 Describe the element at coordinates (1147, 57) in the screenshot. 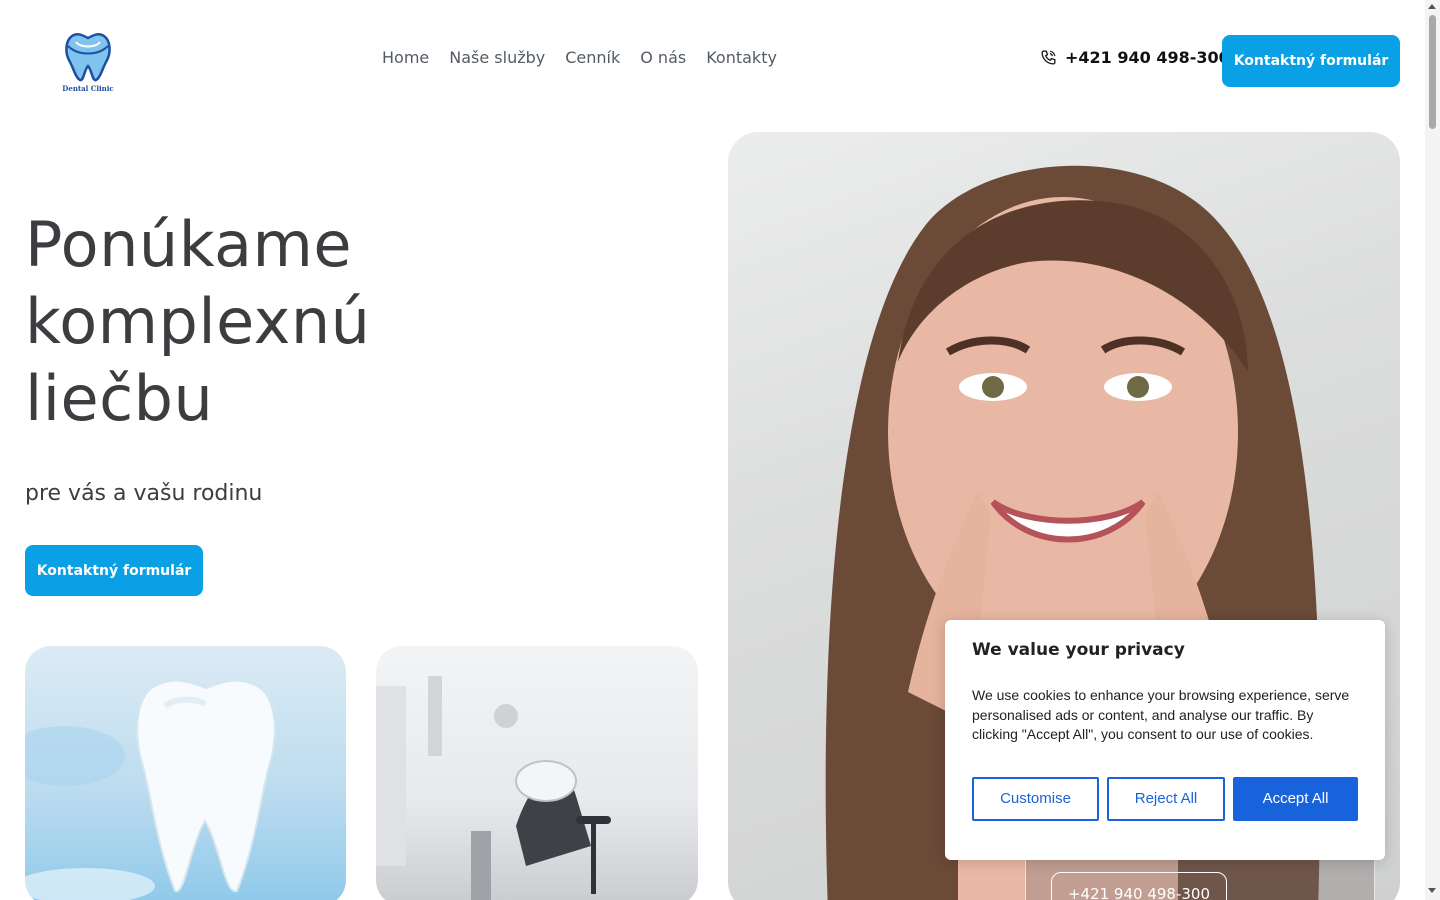

I see `phone-number: +421 940 498-300` at that location.